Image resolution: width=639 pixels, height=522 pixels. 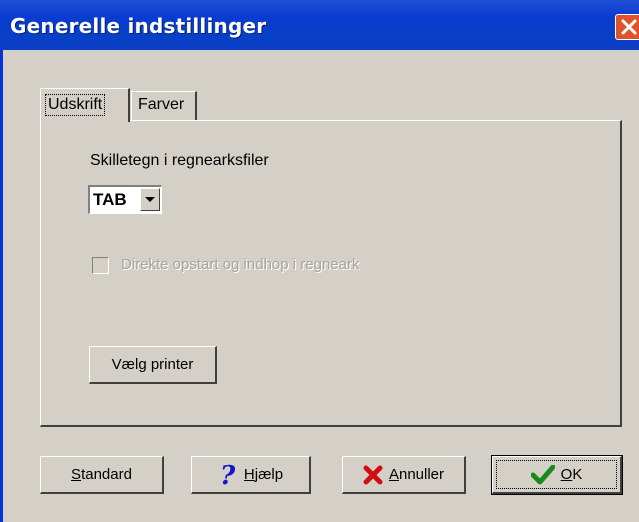 What do you see at coordinates (138, 26) in the screenshot?
I see `window-title: Generelle indstillinger` at bounding box center [138, 26].